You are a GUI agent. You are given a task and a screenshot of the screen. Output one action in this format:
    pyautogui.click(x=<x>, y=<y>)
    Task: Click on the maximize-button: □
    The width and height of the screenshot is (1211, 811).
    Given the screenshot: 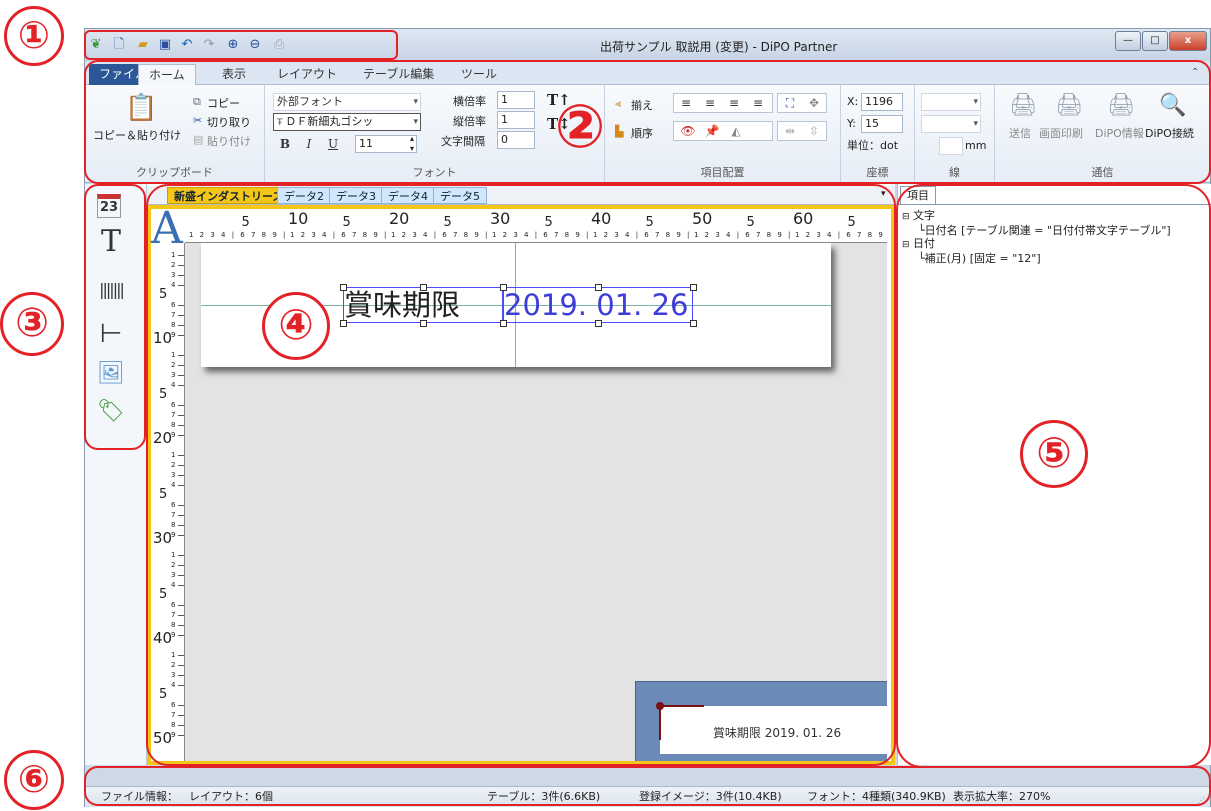 What is the action you would take?
    pyautogui.click(x=1155, y=41)
    